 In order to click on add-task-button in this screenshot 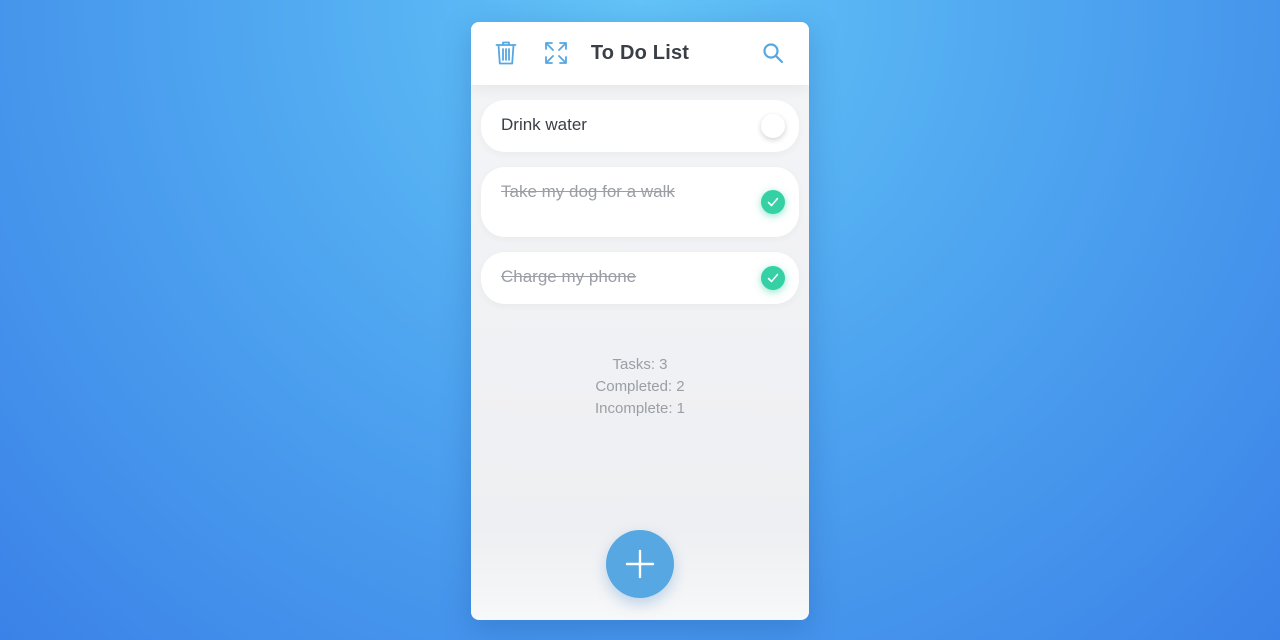, I will do `click(640, 564)`.